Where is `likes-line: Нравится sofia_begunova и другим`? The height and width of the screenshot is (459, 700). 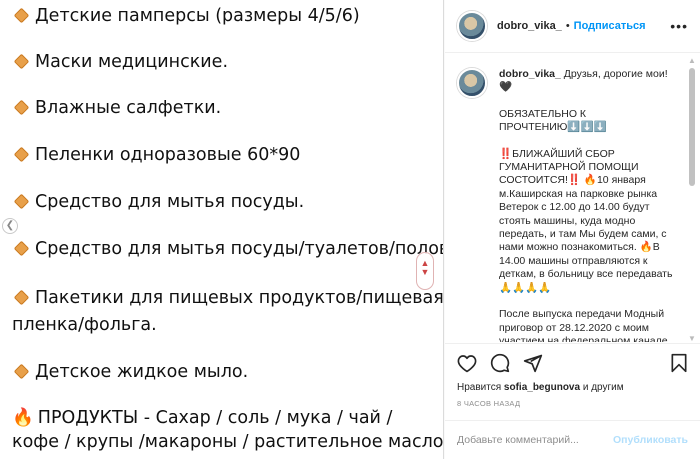
likes-line: Нравится sofia_begunova и другим is located at coordinates (572, 387).